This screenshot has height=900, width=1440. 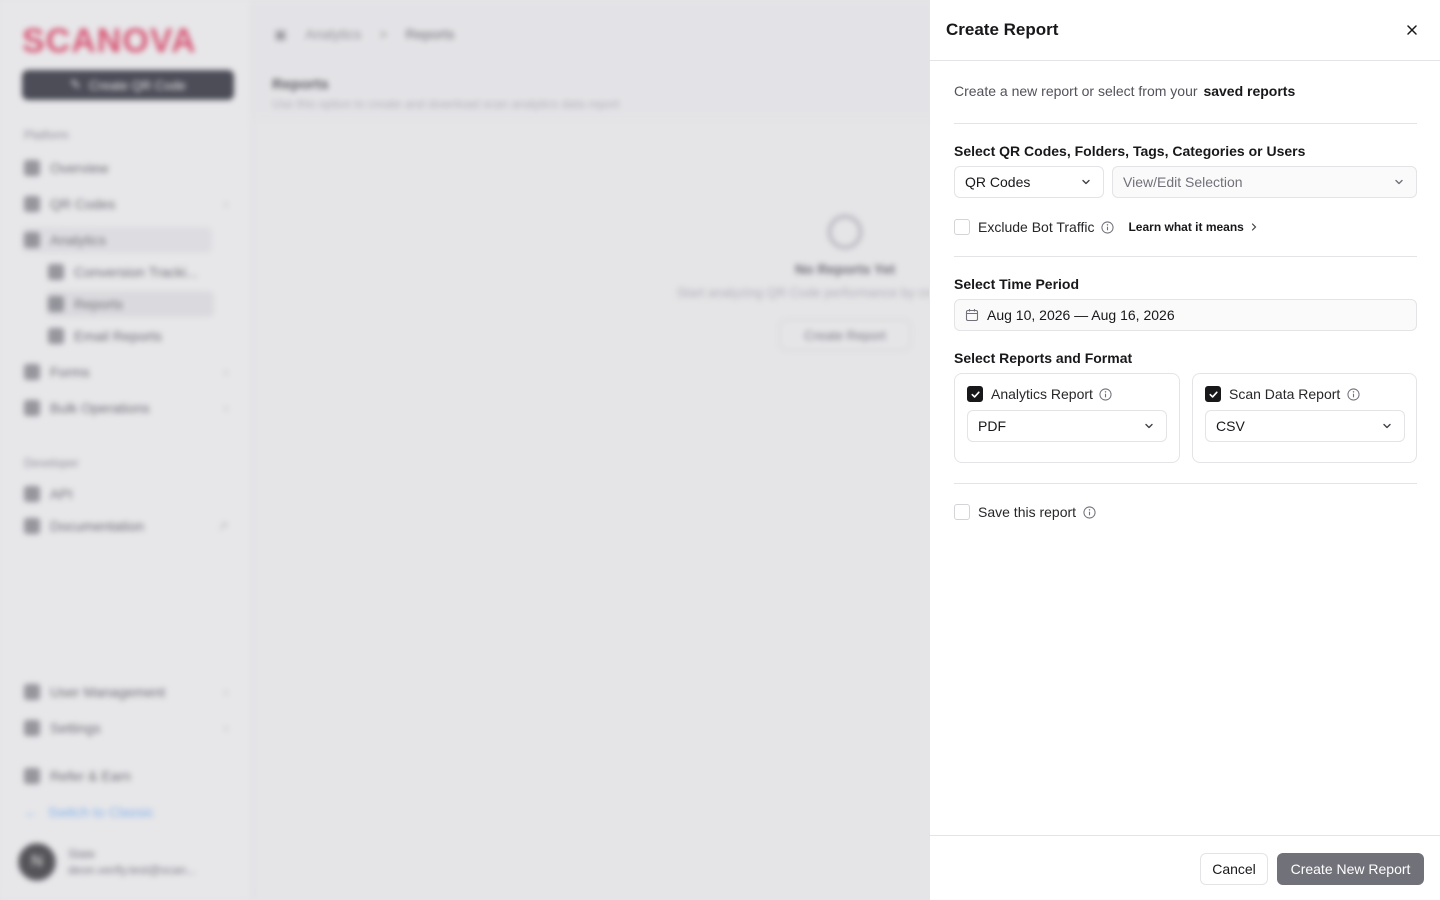 What do you see at coordinates (1183, 182) in the screenshot?
I see `view-edit-selection-placeholder: View/Edit Selection` at bounding box center [1183, 182].